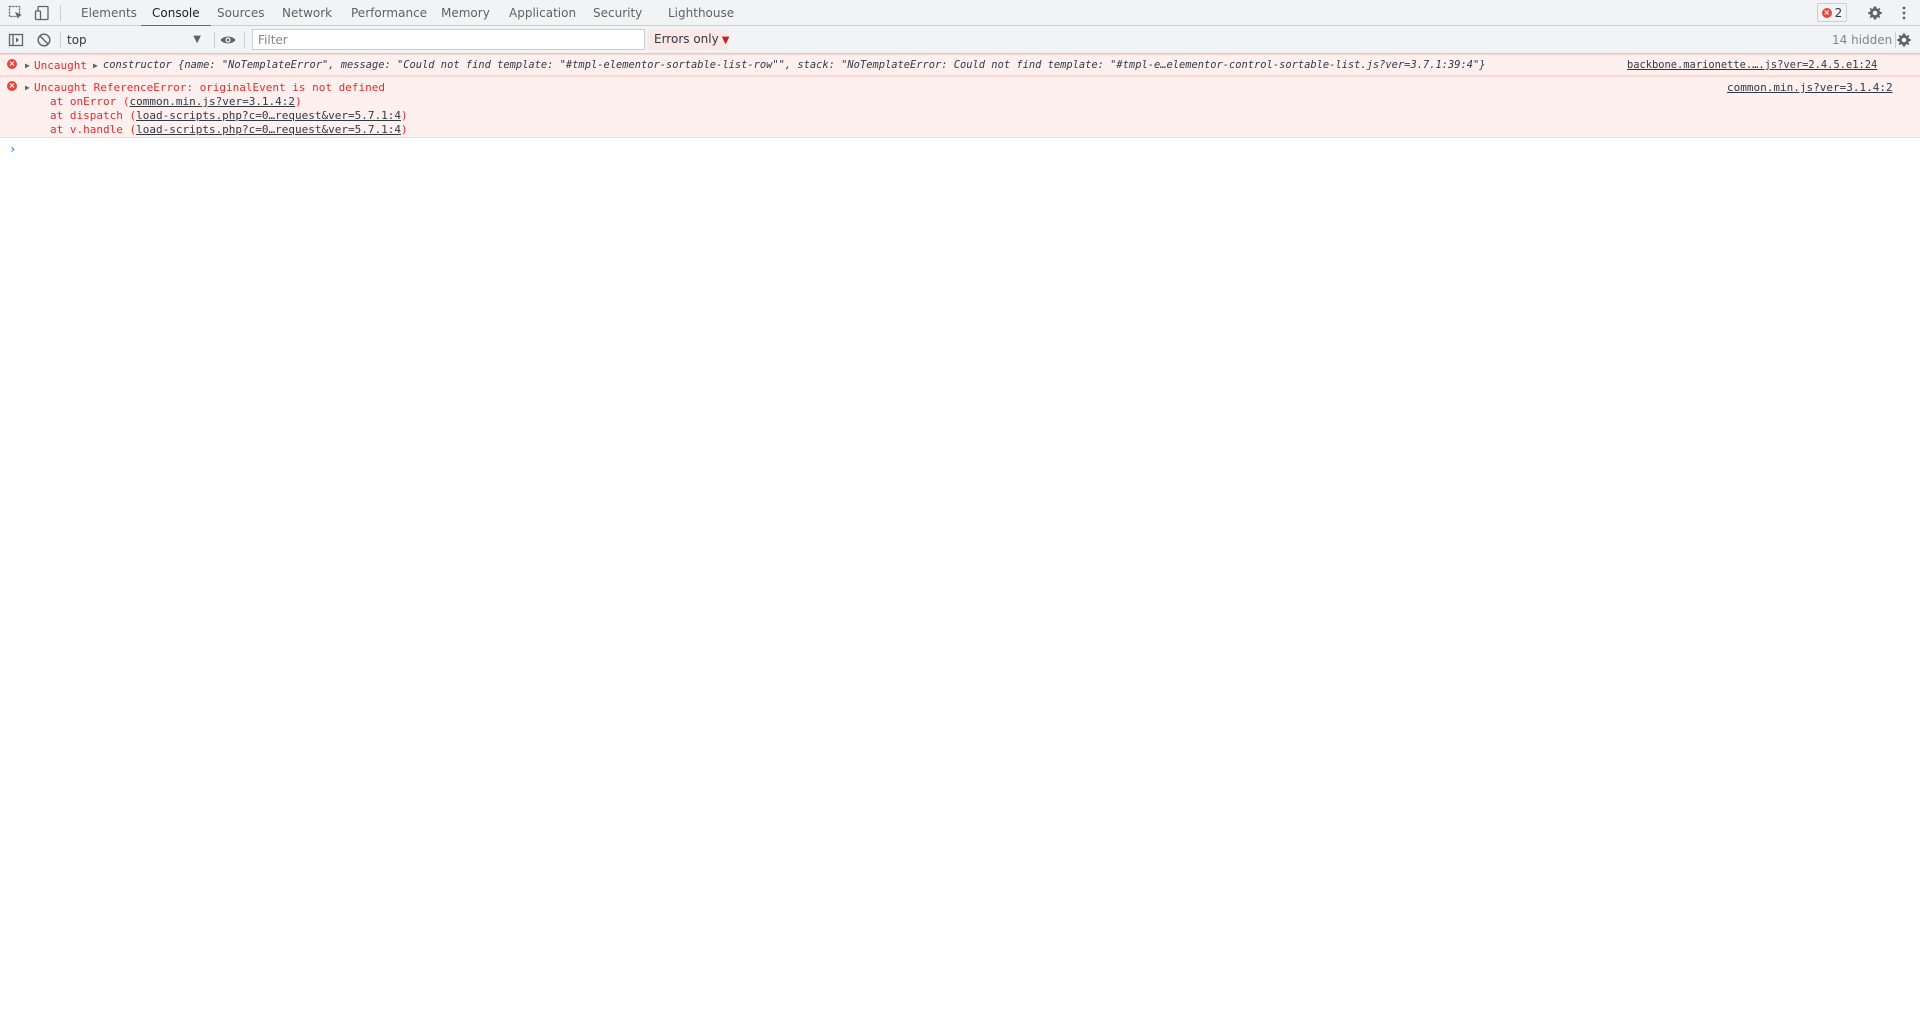 The height and width of the screenshot is (1017, 1920). Describe the element at coordinates (960, 40) in the screenshot. I see `console-toolbar: top ▼ Errors only▼ 14 hidden` at that location.